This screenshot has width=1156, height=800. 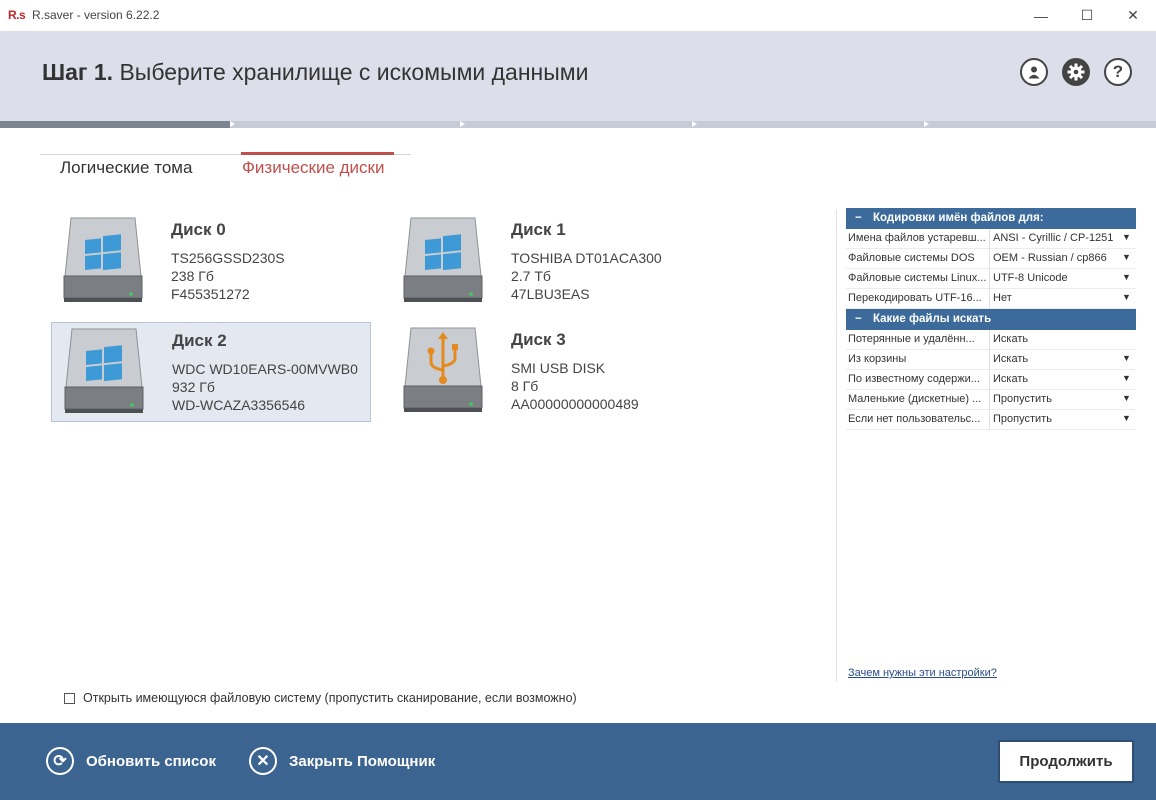 I want to click on disk-model: TOSHIBA DT01ACA300, so click(x=586, y=258).